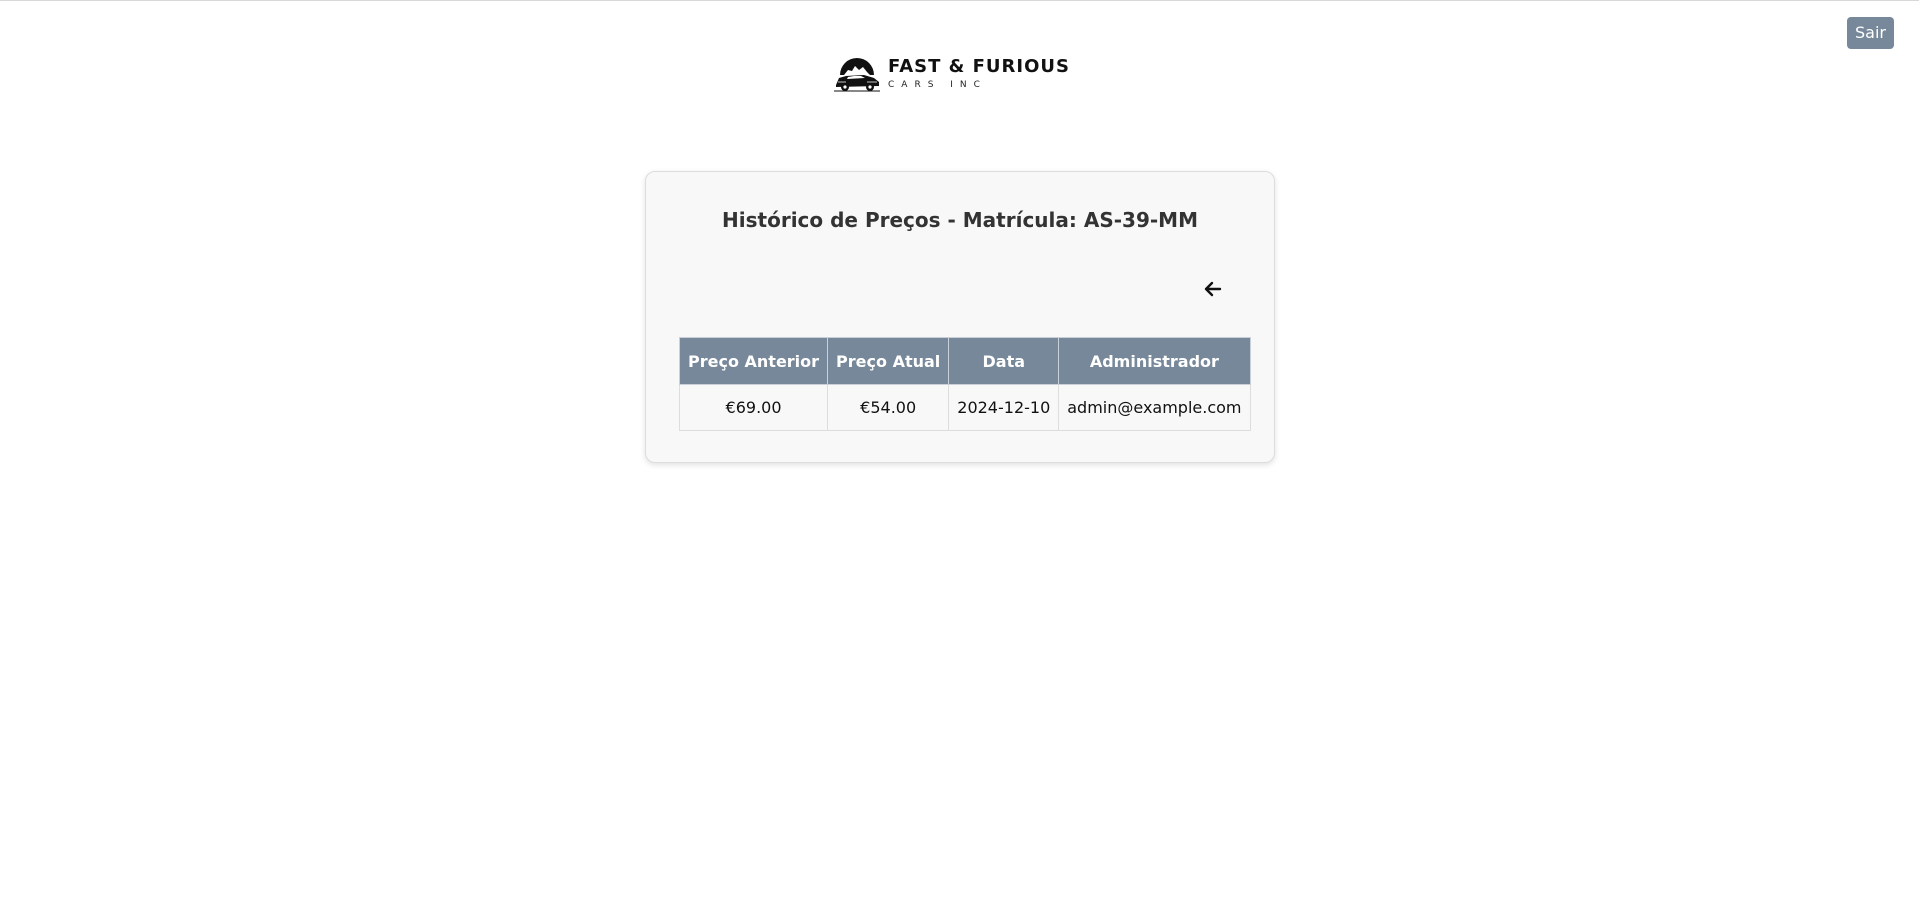 Image resolution: width=1919 pixels, height=910 pixels. I want to click on logo-subtitle: CARS INC, so click(937, 85).